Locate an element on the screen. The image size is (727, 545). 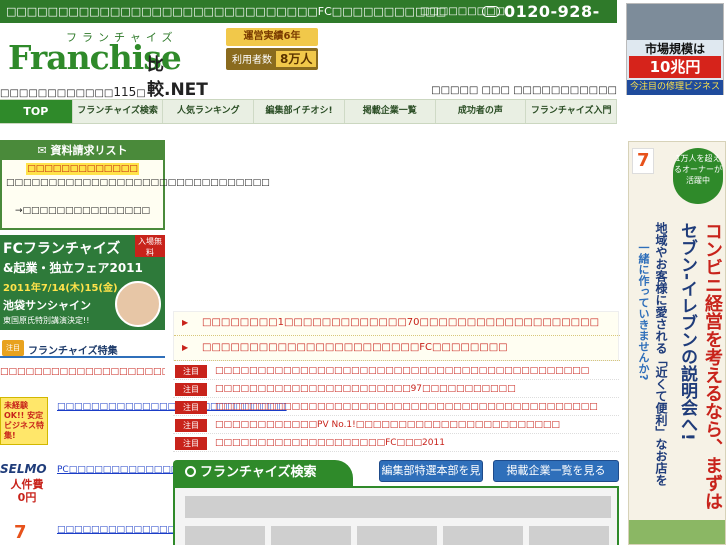
count-line: □□□□□□□□□□□□115□ □□□□□ □□□ □□□□□□□□□□□ is located at coordinates (308, 92).